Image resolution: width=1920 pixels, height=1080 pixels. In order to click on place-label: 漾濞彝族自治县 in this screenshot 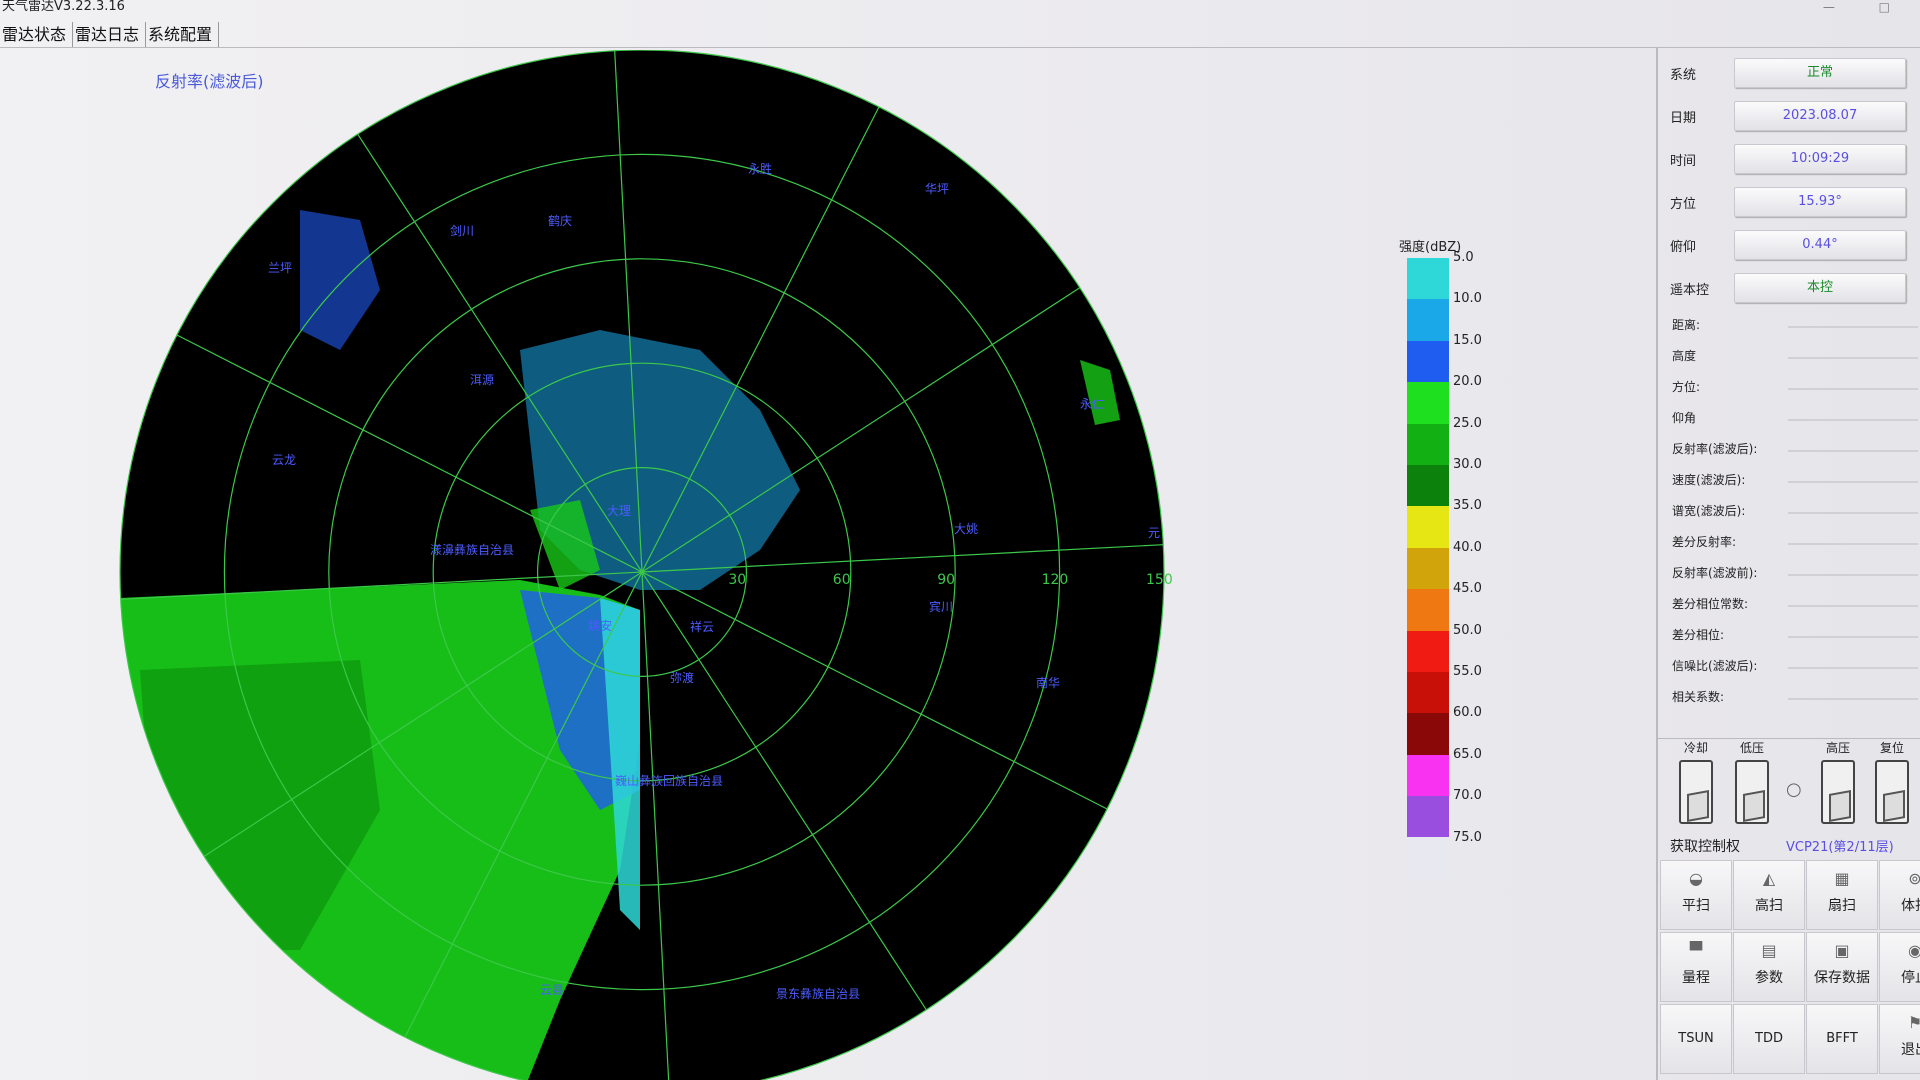, I will do `click(472, 549)`.